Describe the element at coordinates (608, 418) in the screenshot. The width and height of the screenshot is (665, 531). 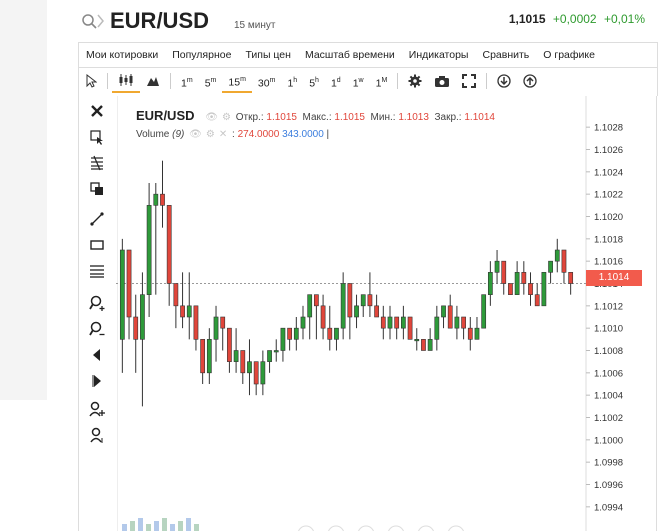
I see `y-tick-label: 1.1002` at that location.